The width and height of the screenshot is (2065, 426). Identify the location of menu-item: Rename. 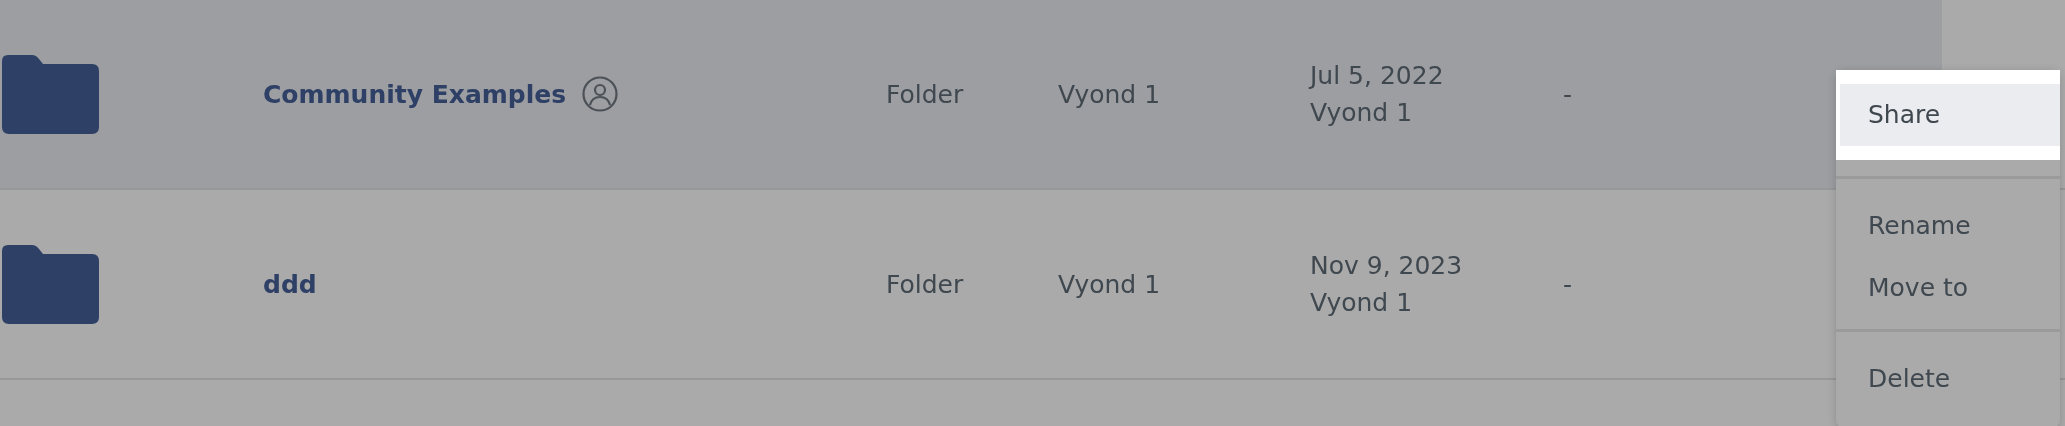
(1948, 226).